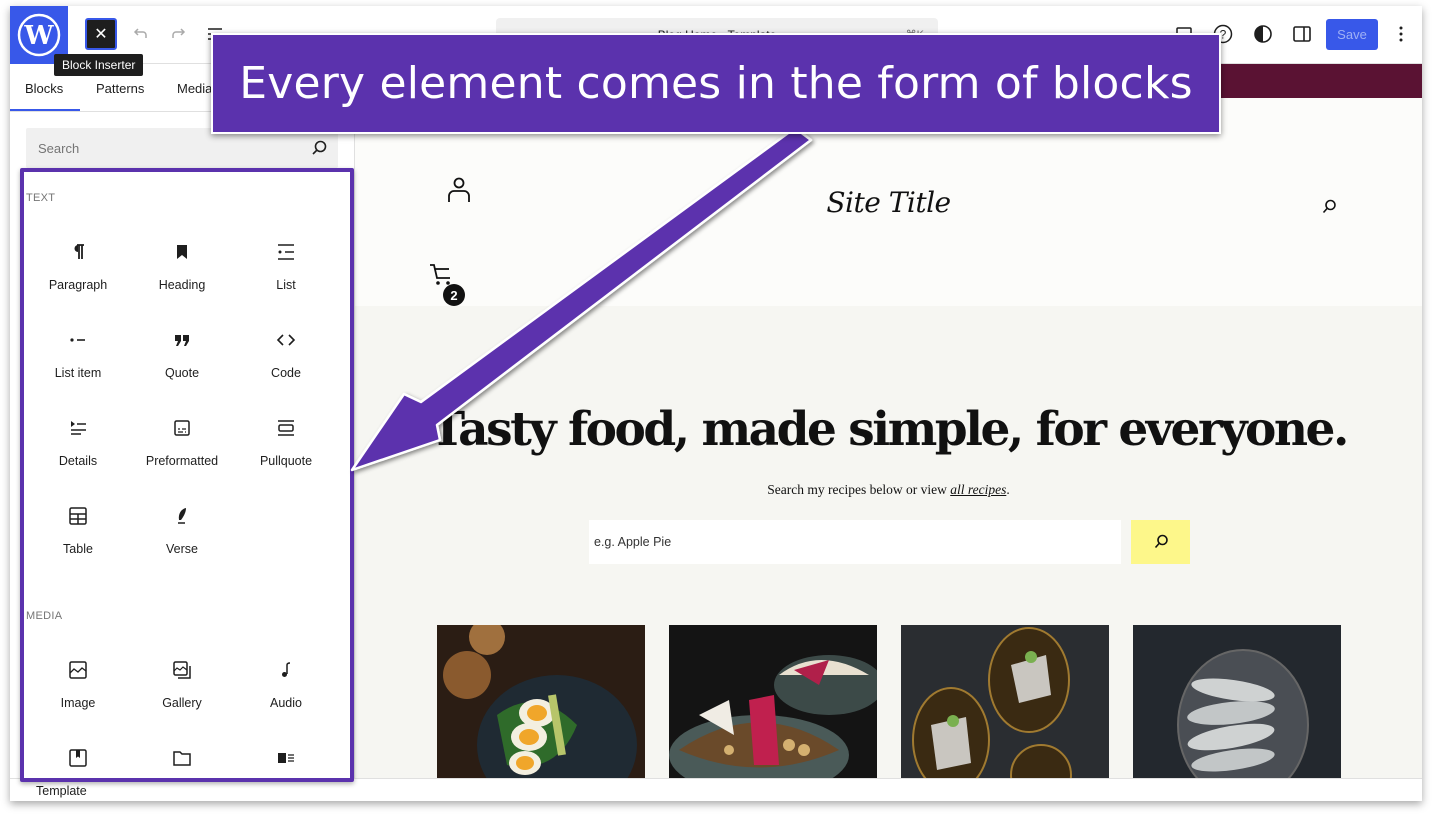 This screenshot has width=1432, height=814. I want to click on redo-button, so click(179, 34).